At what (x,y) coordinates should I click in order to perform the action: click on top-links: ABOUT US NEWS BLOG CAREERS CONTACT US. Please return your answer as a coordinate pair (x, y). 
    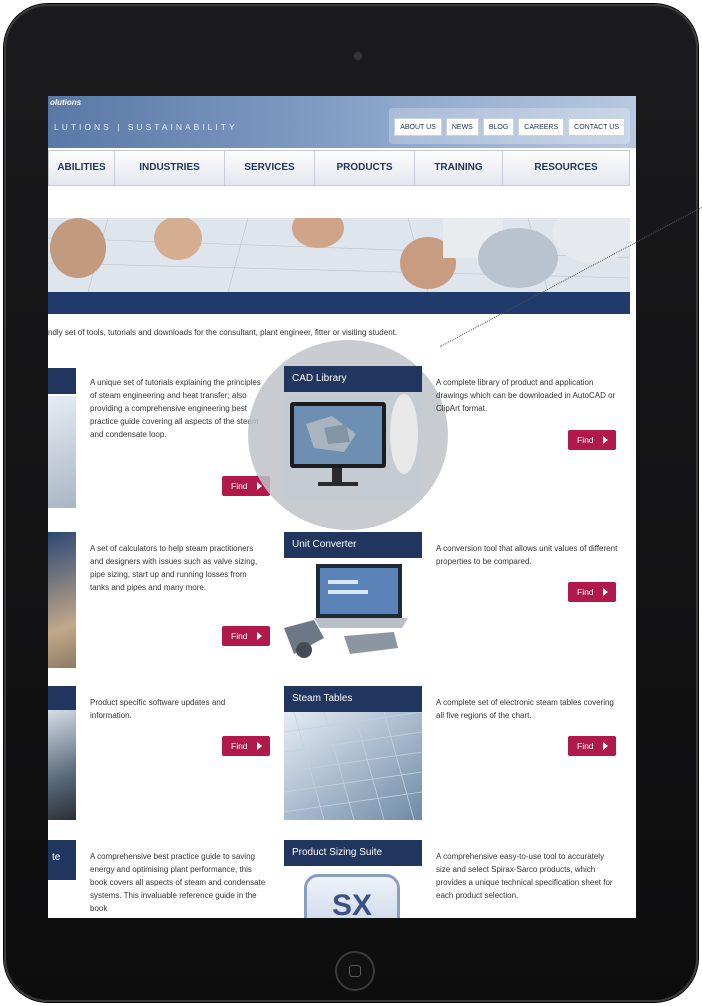
    Looking at the image, I should click on (509, 126).